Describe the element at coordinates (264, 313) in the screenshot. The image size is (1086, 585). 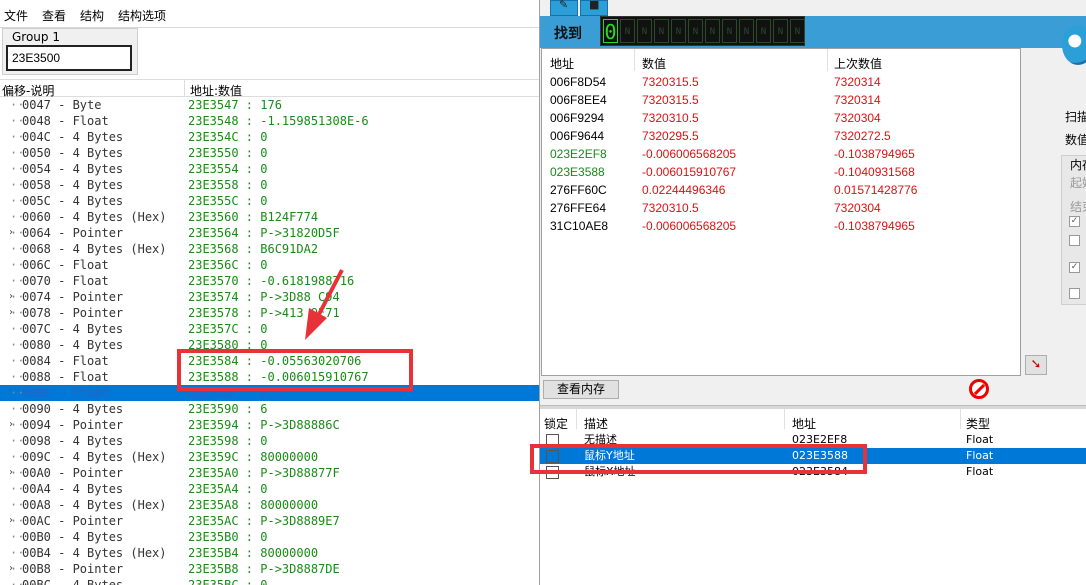
I see `row-address-value: 23E3578 : P->413 9E71` at that location.